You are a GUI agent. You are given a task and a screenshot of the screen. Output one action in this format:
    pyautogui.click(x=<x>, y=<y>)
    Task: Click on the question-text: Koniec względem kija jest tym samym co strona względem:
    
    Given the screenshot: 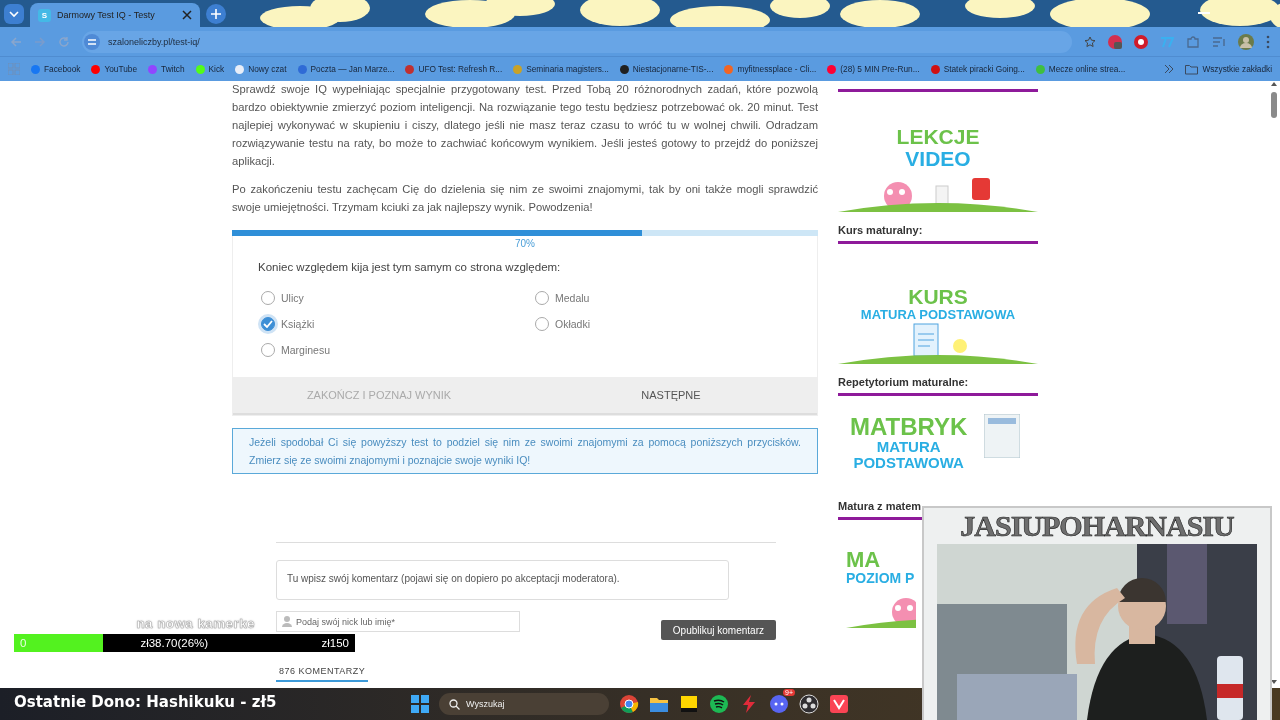 What is the action you would take?
    pyautogui.click(x=409, y=268)
    